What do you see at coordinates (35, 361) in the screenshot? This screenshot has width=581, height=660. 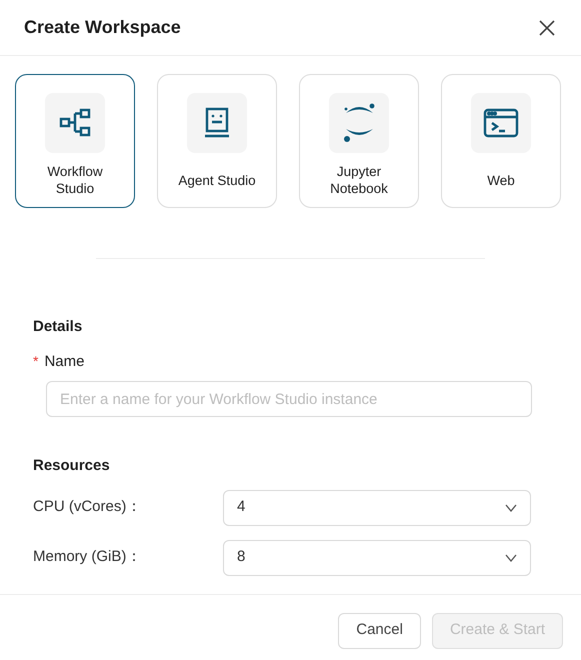 I see `required-mark: *` at bounding box center [35, 361].